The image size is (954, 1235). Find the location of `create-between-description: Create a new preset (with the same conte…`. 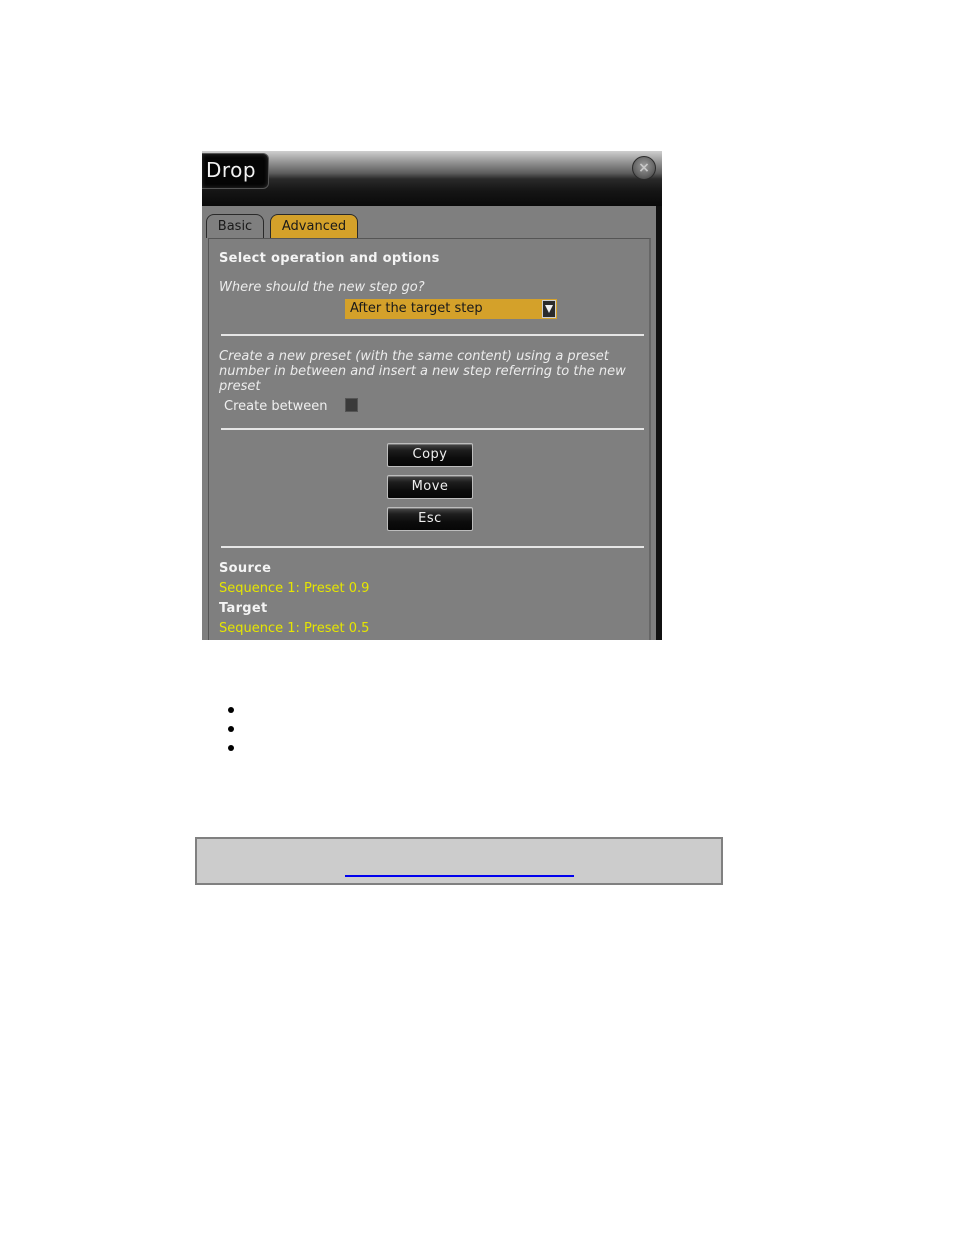

create-between-description: Create a new preset (with the same conte… is located at coordinates (422, 371).